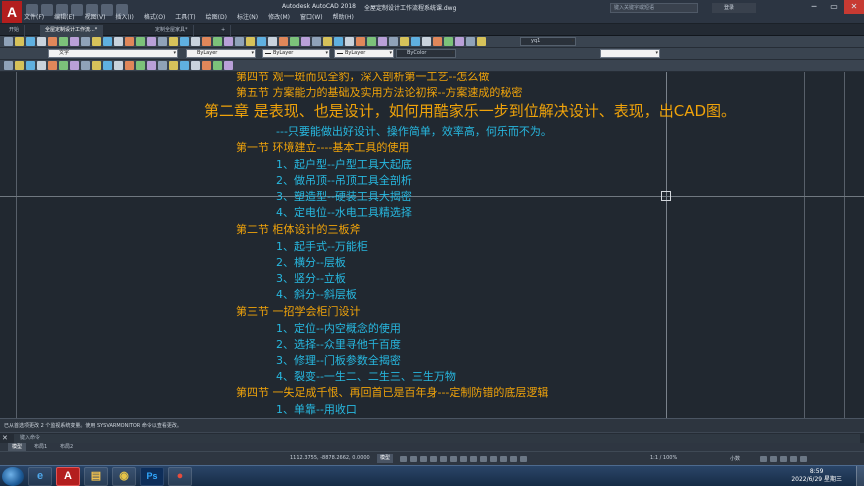 This screenshot has width=864, height=486. I want to click on minimize-icon: ─, so click(814, 7).